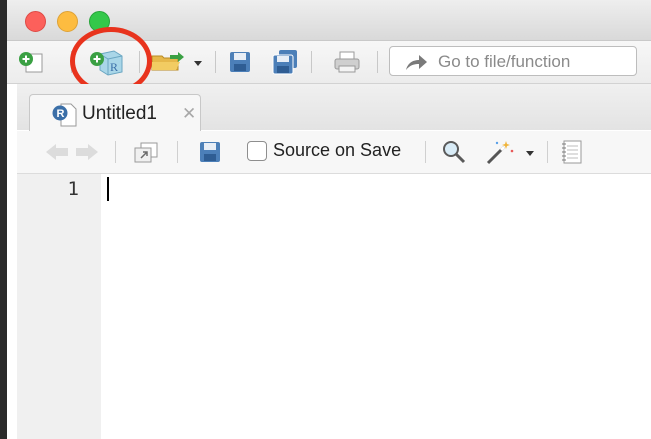 The width and height of the screenshot is (651, 439). I want to click on save-current-document-button, so click(210, 152).